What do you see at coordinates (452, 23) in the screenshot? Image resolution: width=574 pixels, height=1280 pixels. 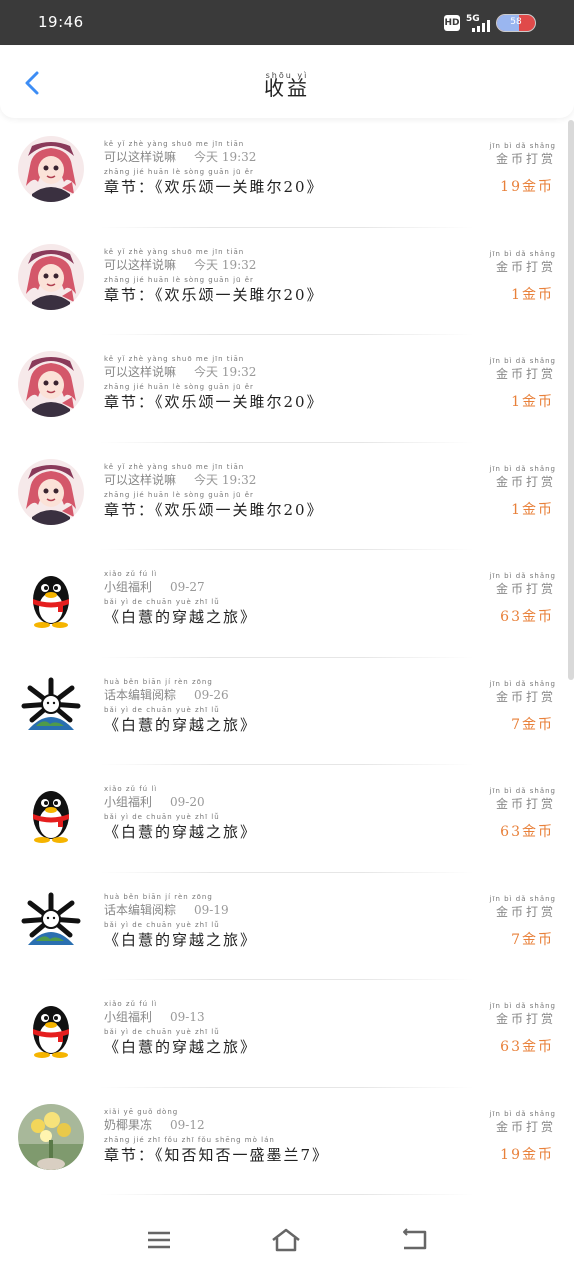 I see `hd-icon: HD` at bounding box center [452, 23].